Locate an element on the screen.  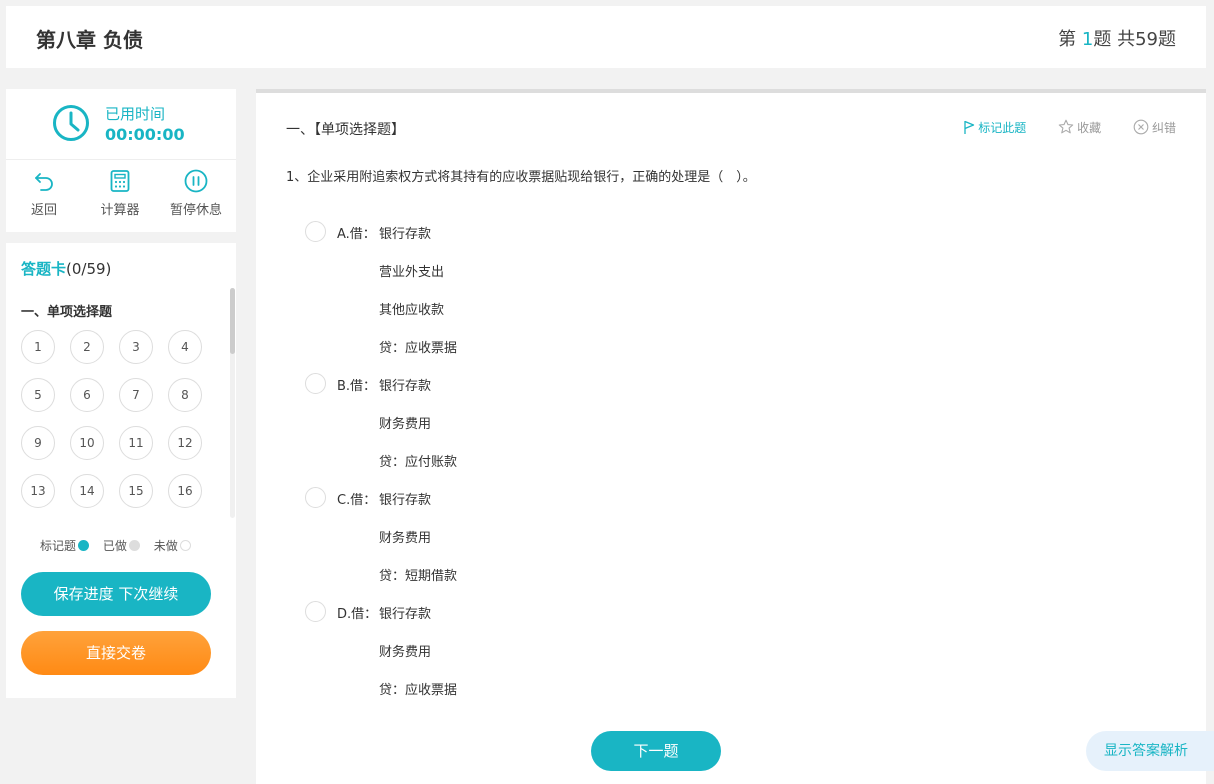
marked-dot-icon is located at coordinates (83, 545).